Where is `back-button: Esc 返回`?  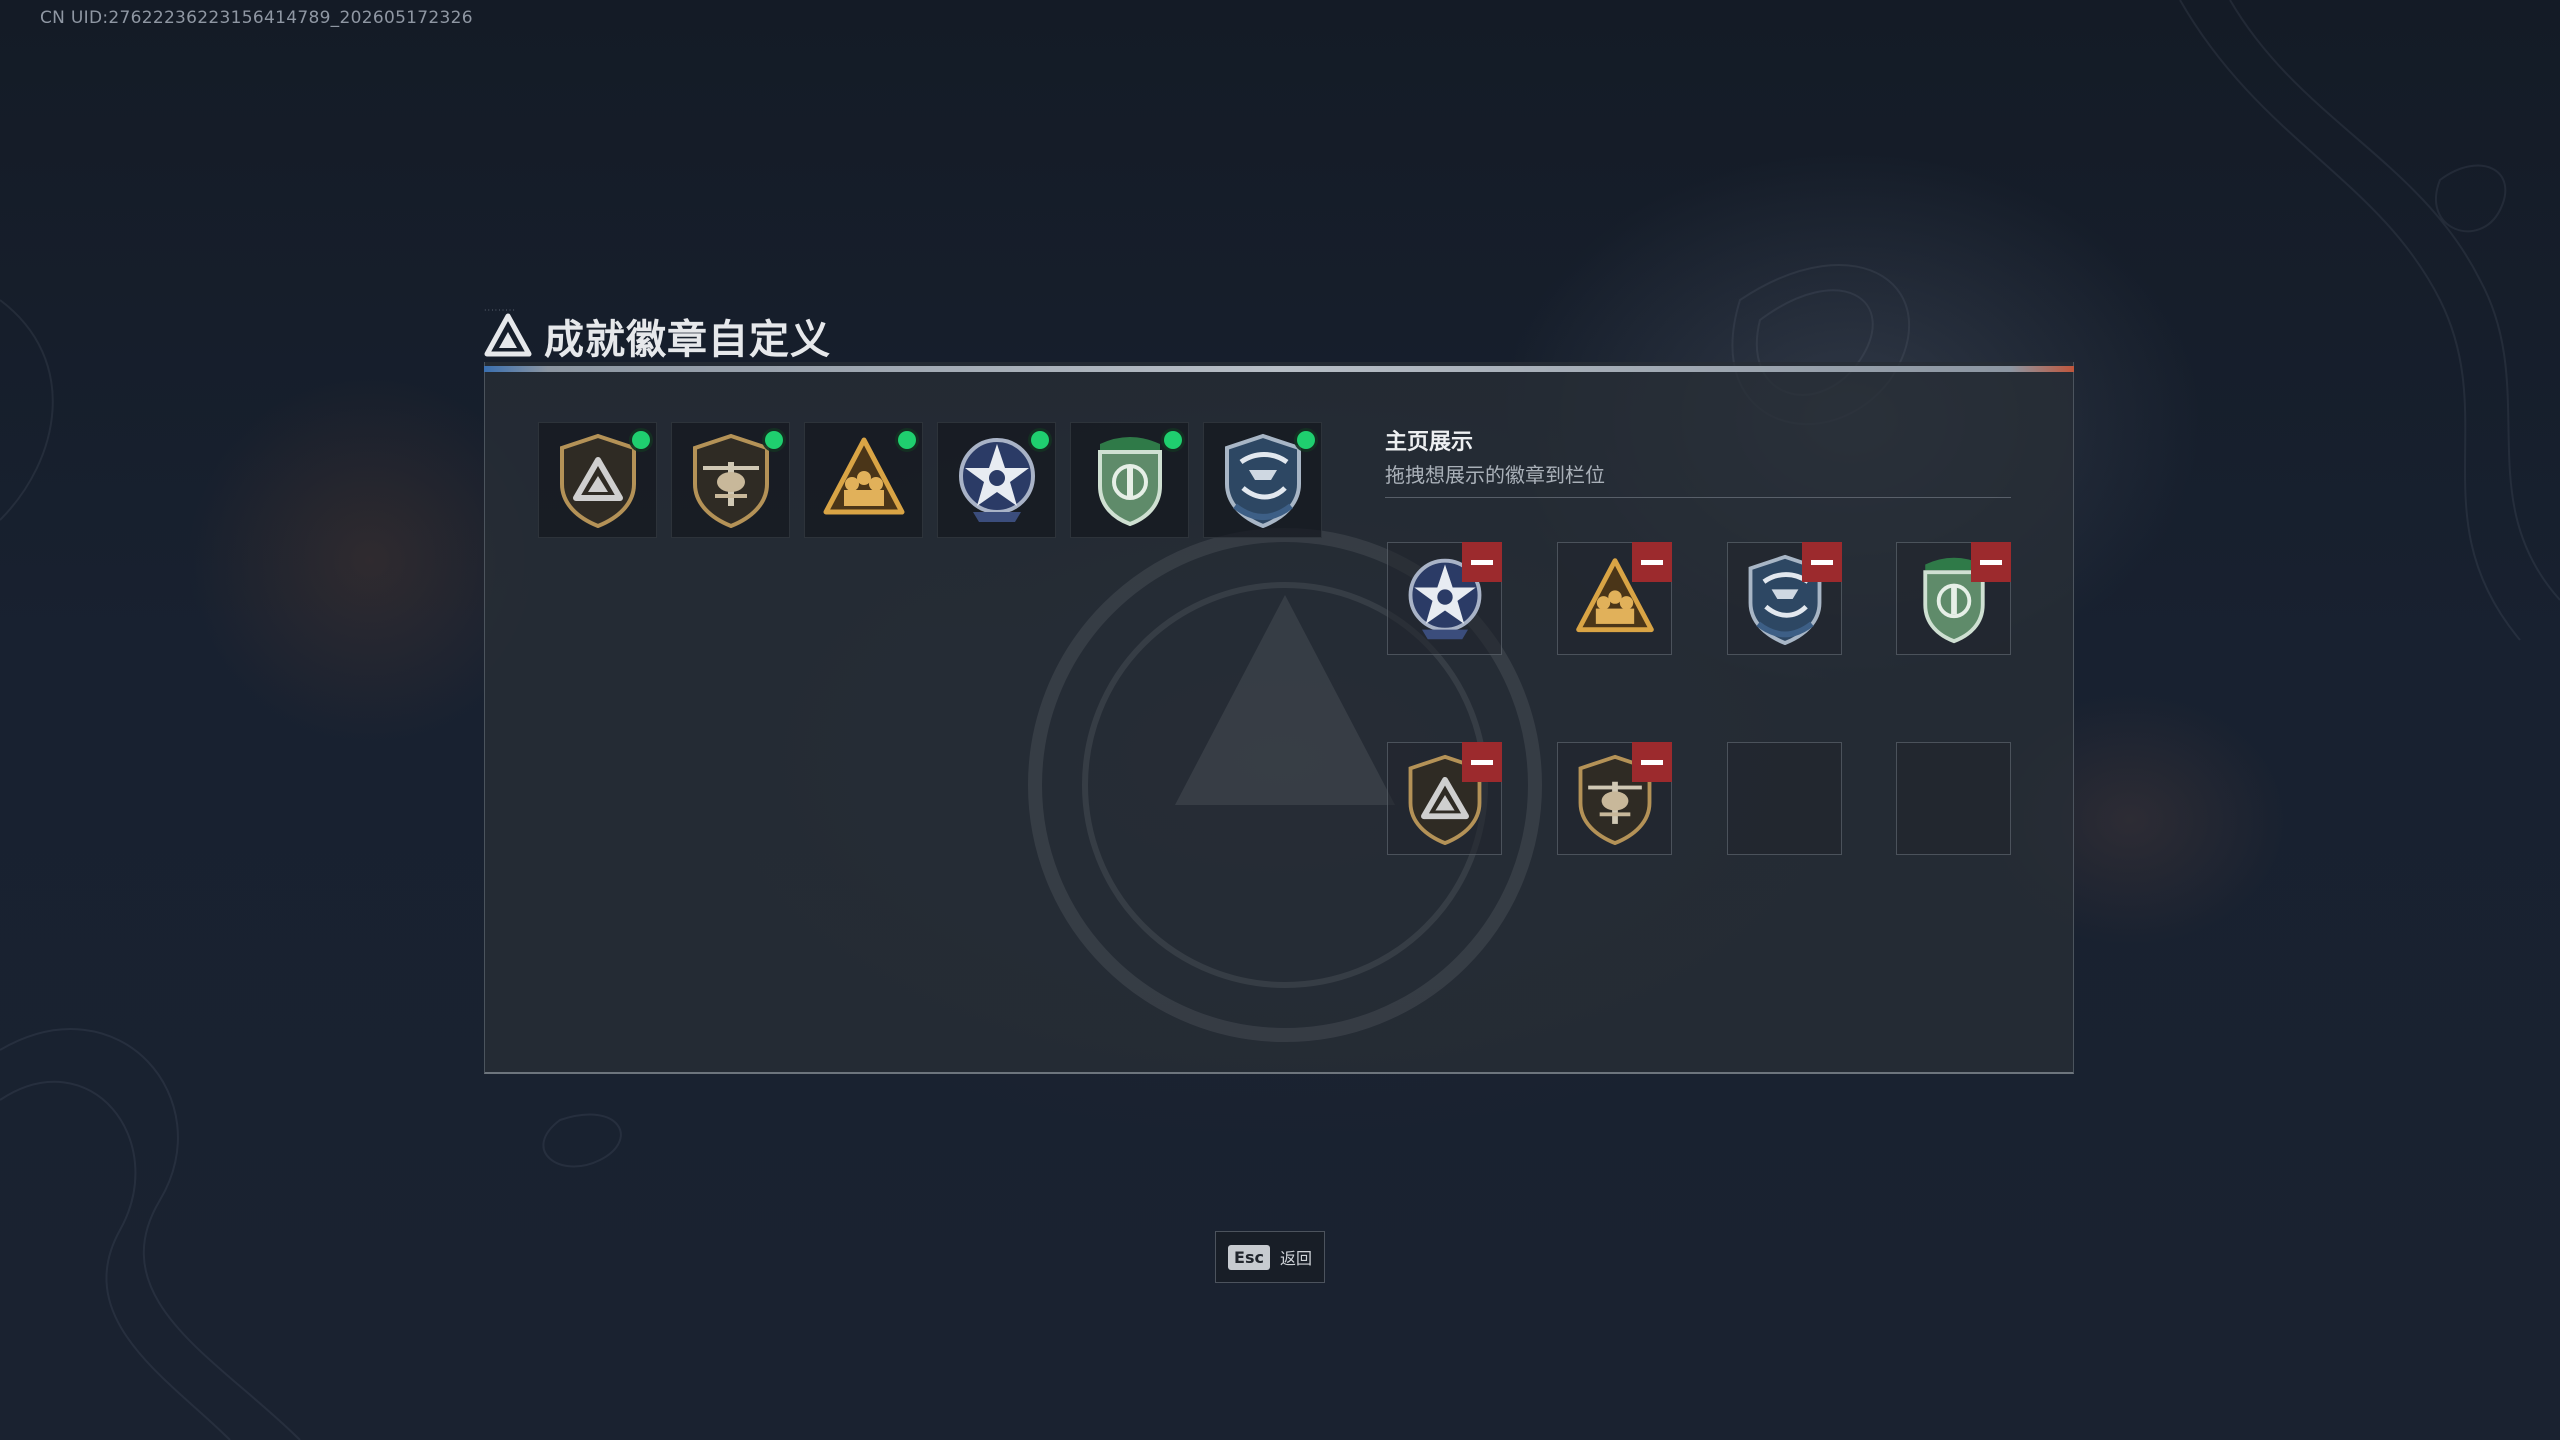 back-button: Esc 返回 is located at coordinates (1270, 1257).